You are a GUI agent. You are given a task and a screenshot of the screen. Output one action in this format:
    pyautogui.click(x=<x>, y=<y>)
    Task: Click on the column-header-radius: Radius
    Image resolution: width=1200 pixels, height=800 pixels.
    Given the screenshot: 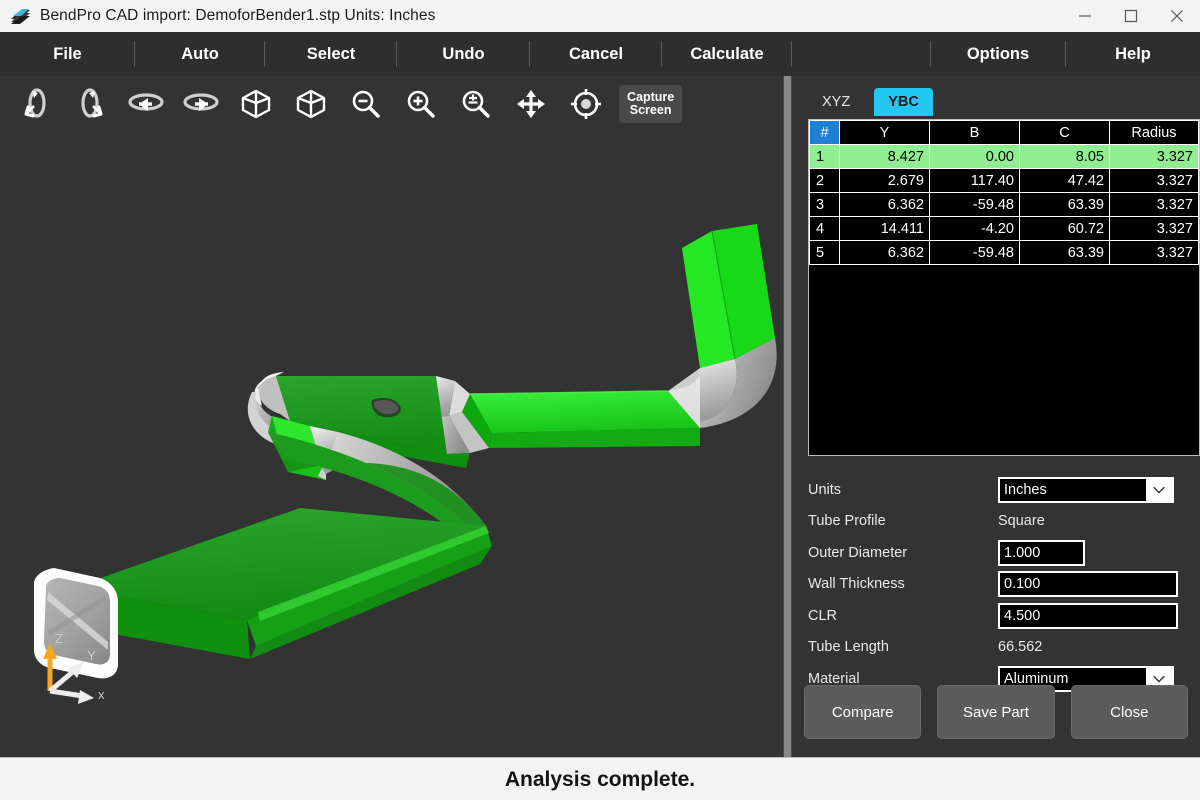 What is the action you would take?
    pyautogui.click(x=1154, y=132)
    